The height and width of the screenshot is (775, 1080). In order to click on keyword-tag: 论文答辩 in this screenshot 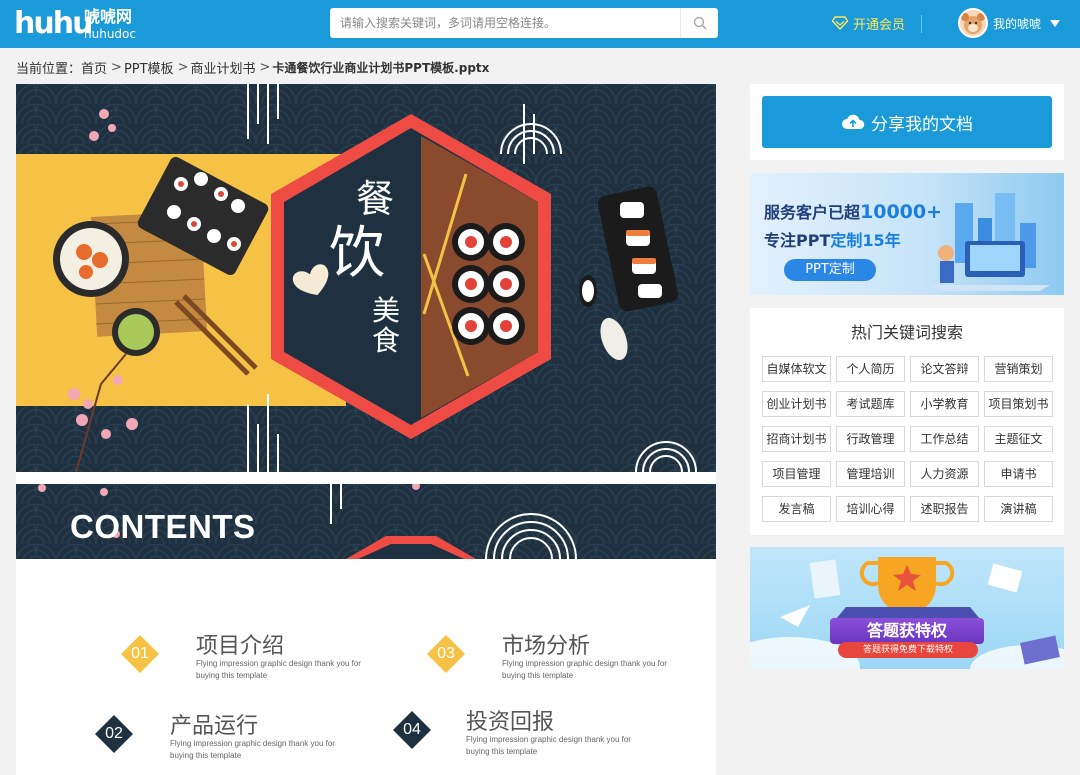, I will do `click(944, 369)`.